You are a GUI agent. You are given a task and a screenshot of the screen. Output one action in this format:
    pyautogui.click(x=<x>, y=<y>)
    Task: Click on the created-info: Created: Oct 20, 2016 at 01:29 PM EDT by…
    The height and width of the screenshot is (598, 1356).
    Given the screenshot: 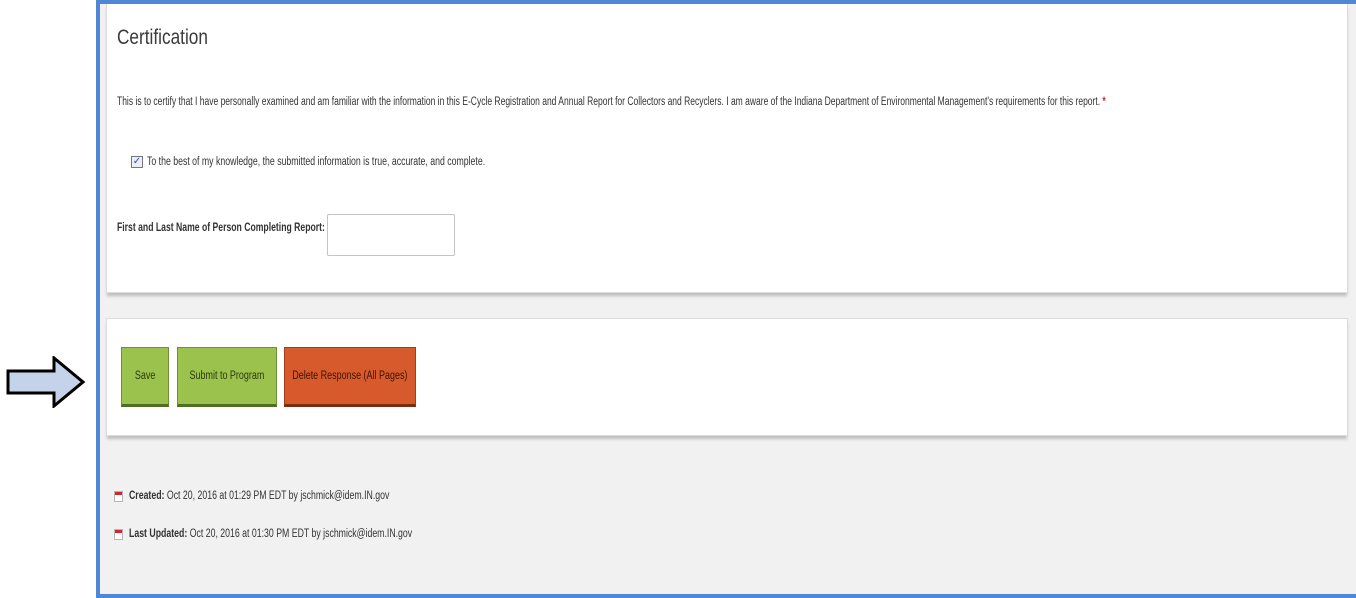 What is the action you would take?
    pyautogui.click(x=293, y=496)
    